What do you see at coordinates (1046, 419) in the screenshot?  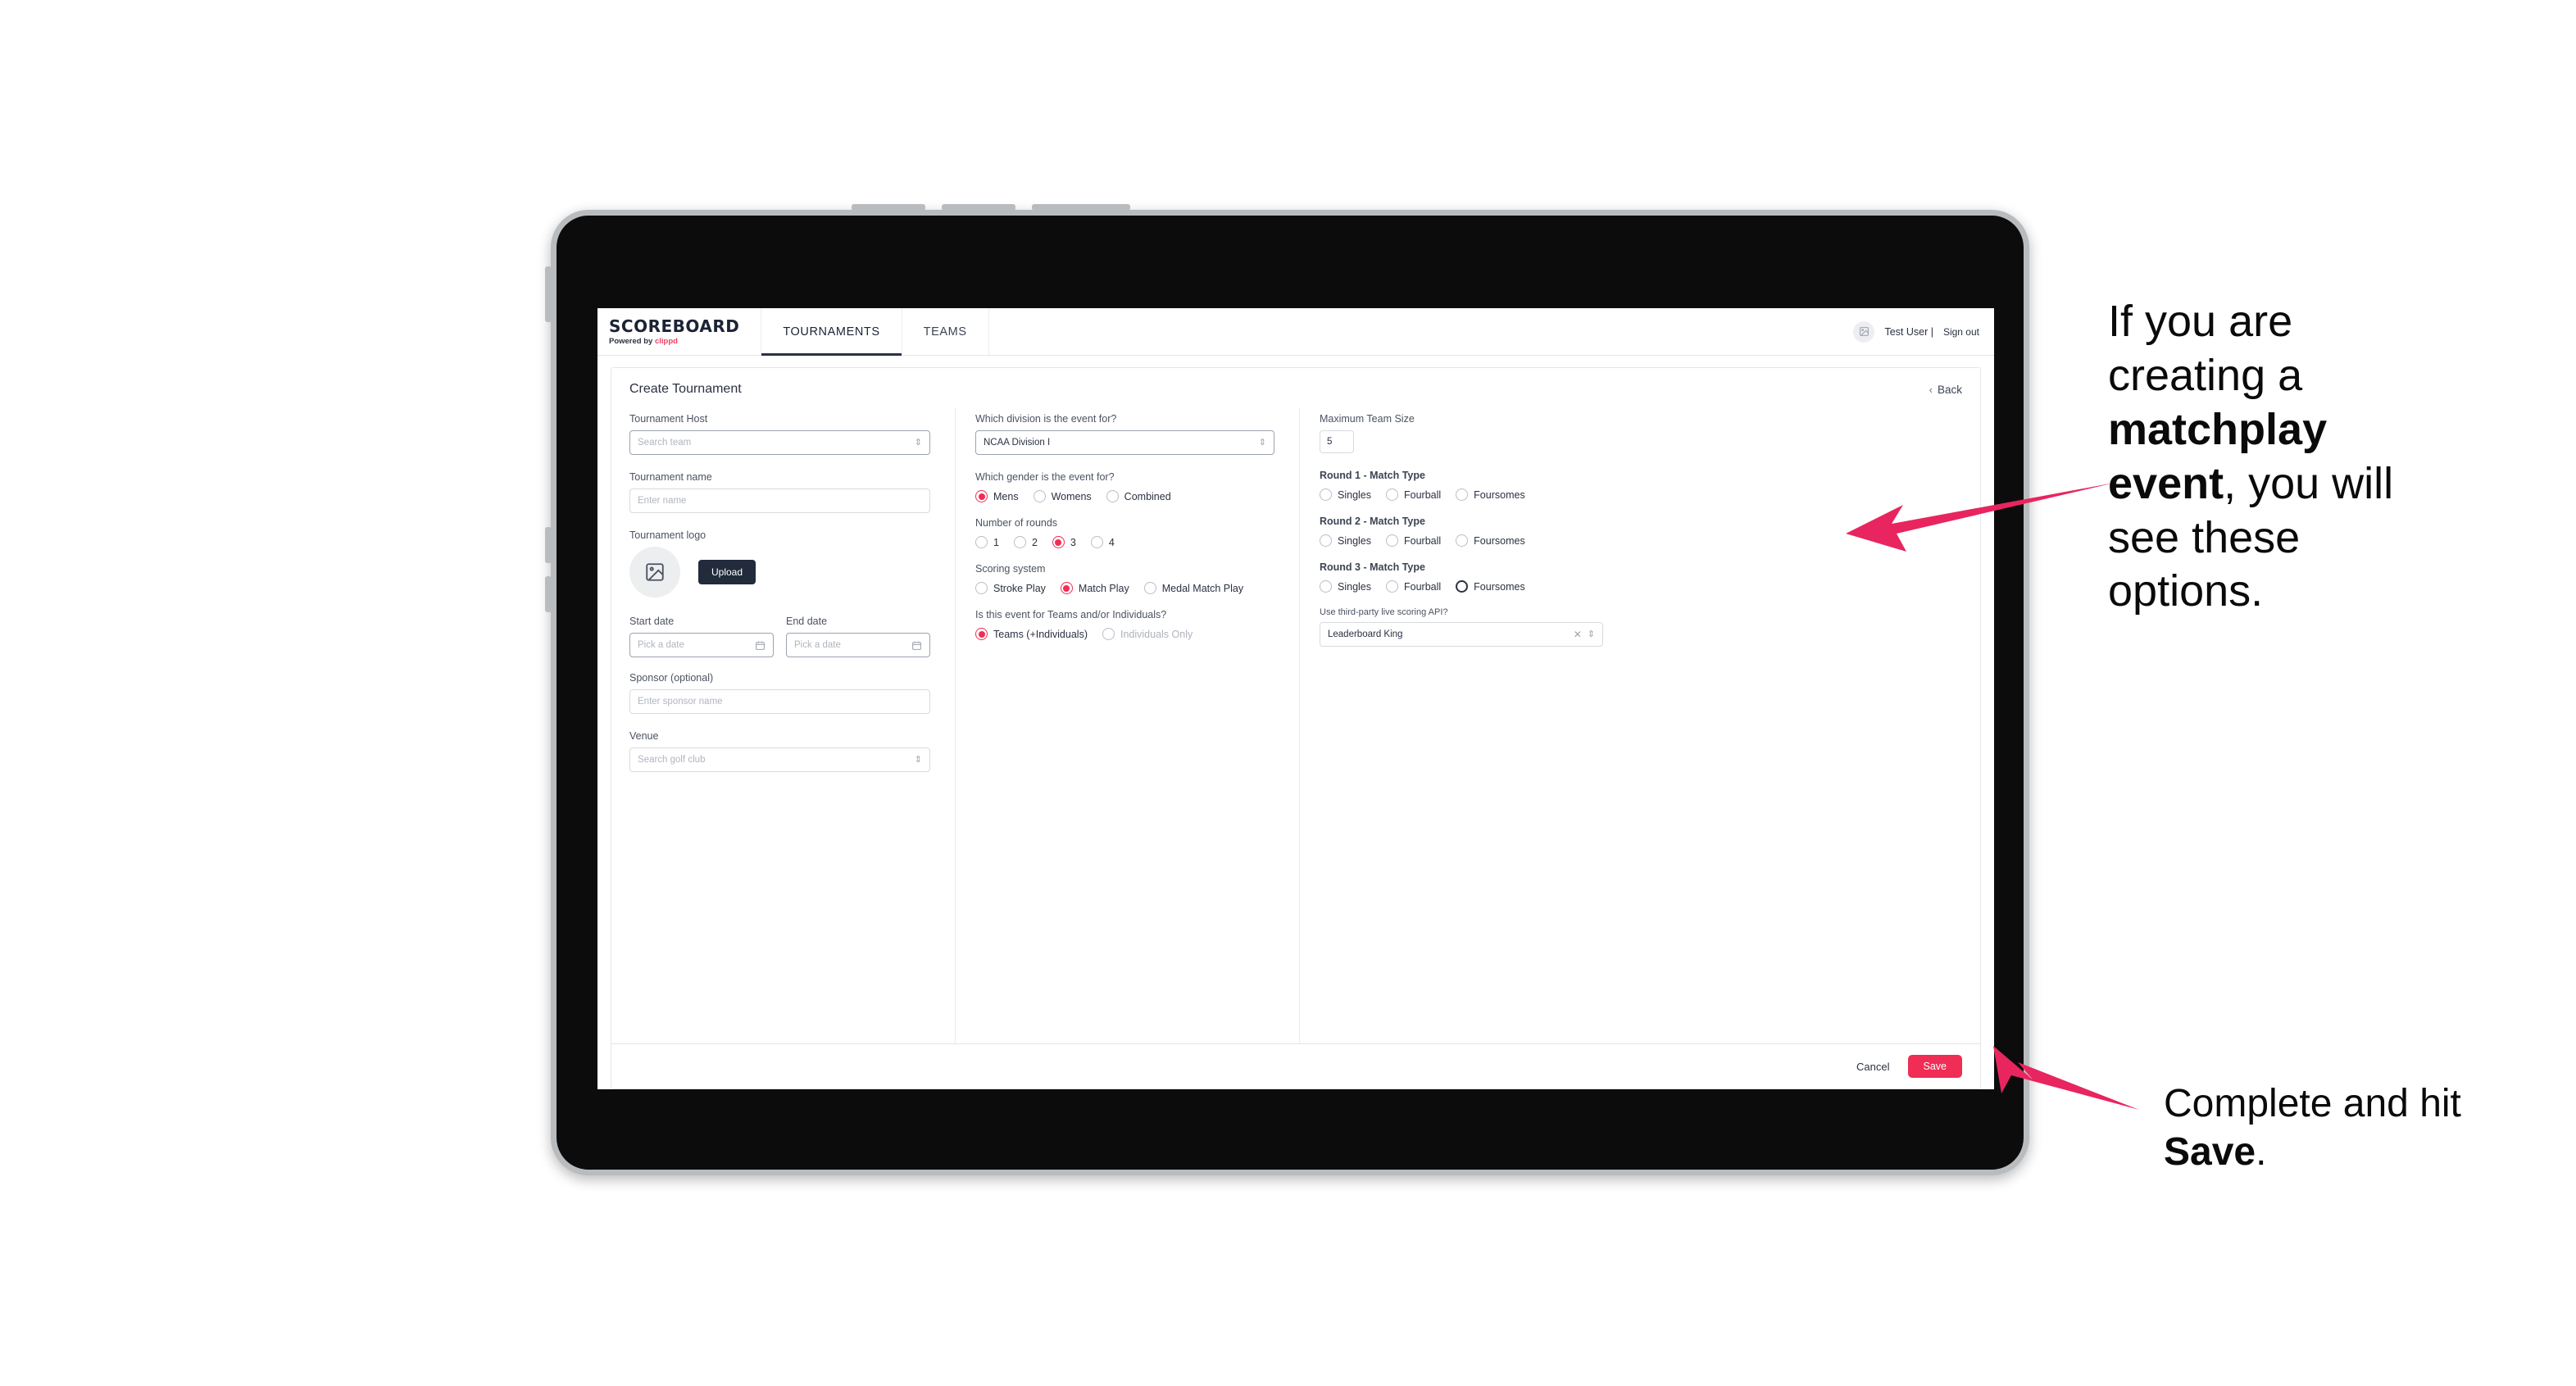 I see `division-label: Which division is the event for?` at bounding box center [1046, 419].